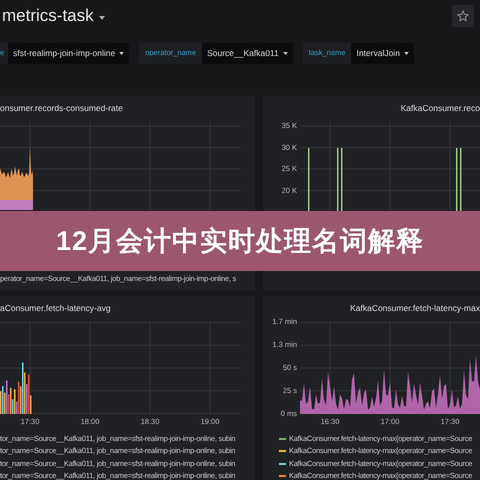 Image resolution: width=480 pixels, height=480 pixels. I want to click on panel-title: KafkaConsumer.reco, so click(440, 108).